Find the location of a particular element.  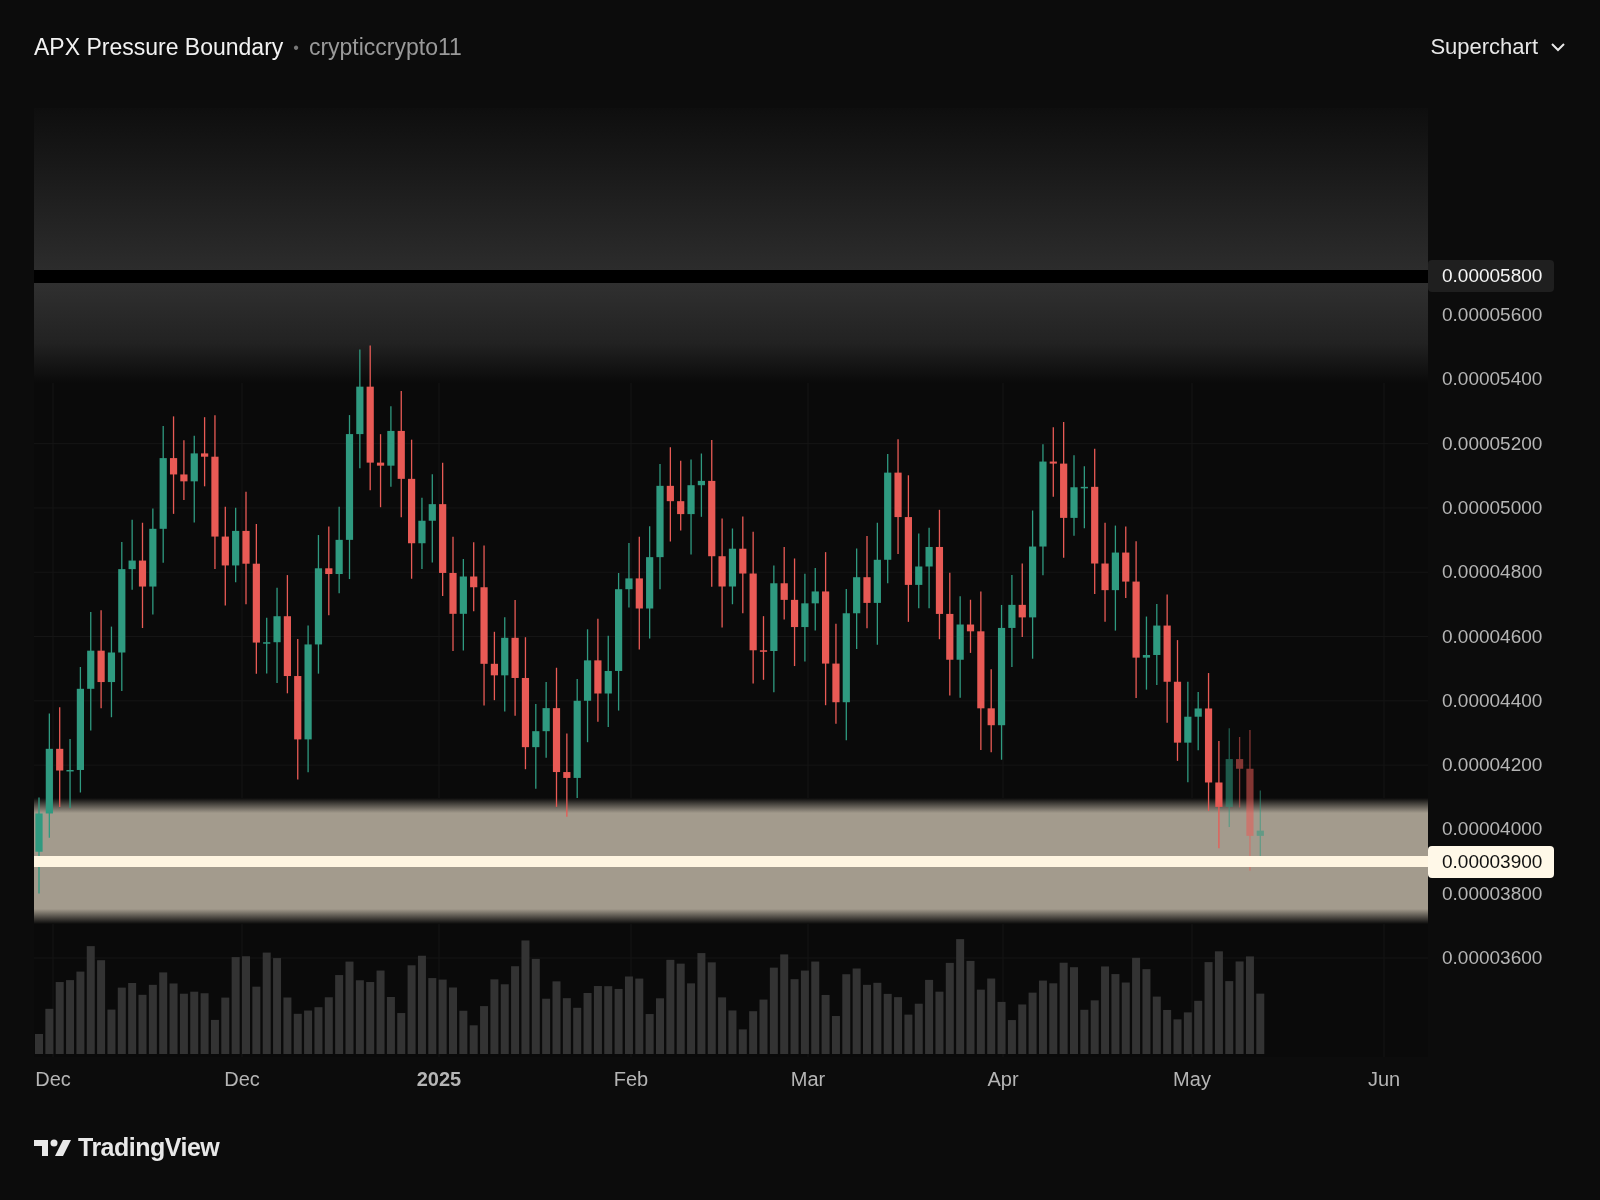

price-axis-label: 0.00005600 is located at coordinates (1492, 315).